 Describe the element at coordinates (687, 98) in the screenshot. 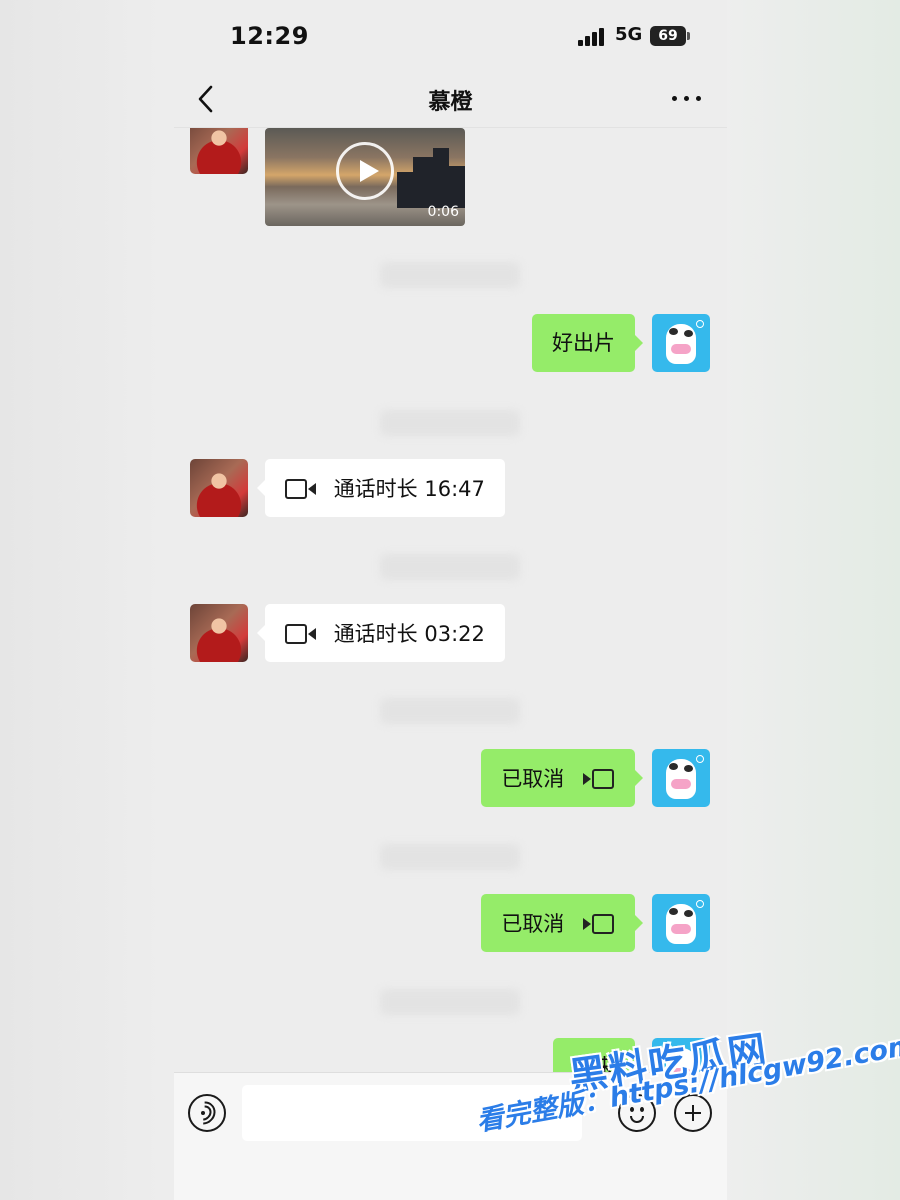

I see `more-button` at that location.